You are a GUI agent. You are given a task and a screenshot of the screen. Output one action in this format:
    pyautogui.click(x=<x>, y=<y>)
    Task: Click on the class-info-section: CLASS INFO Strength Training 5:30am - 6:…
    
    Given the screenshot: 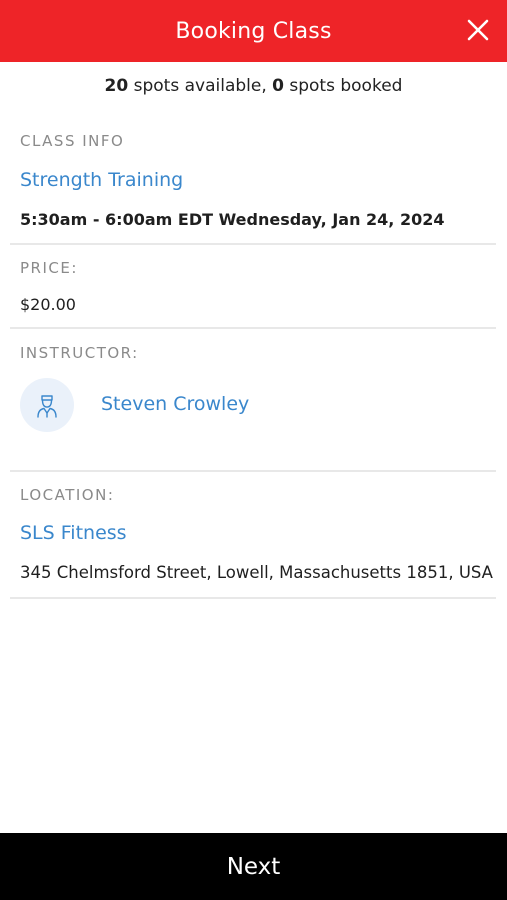 What is the action you would take?
    pyautogui.click(x=253, y=177)
    